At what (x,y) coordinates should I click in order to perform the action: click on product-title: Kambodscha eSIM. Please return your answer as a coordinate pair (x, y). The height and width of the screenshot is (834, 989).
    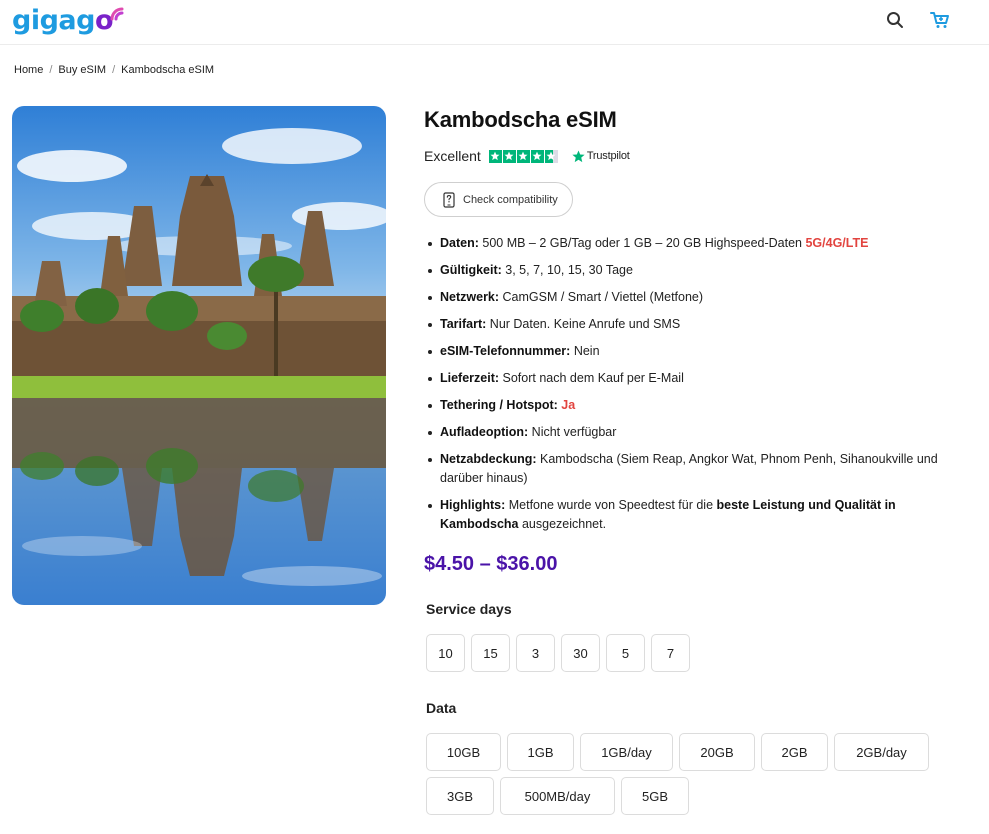
    Looking at the image, I should click on (520, 119).